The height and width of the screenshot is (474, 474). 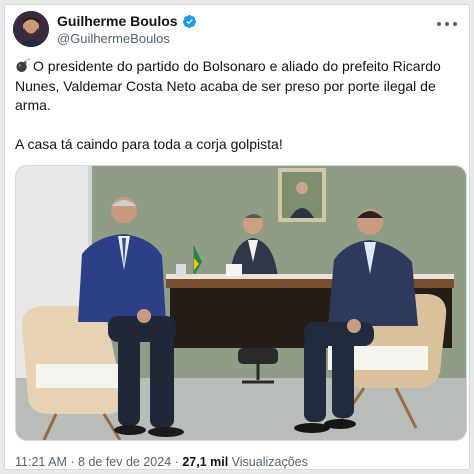 I want to click on author-handle: @GuilhermeBoulos, so click(x=127, y=39).